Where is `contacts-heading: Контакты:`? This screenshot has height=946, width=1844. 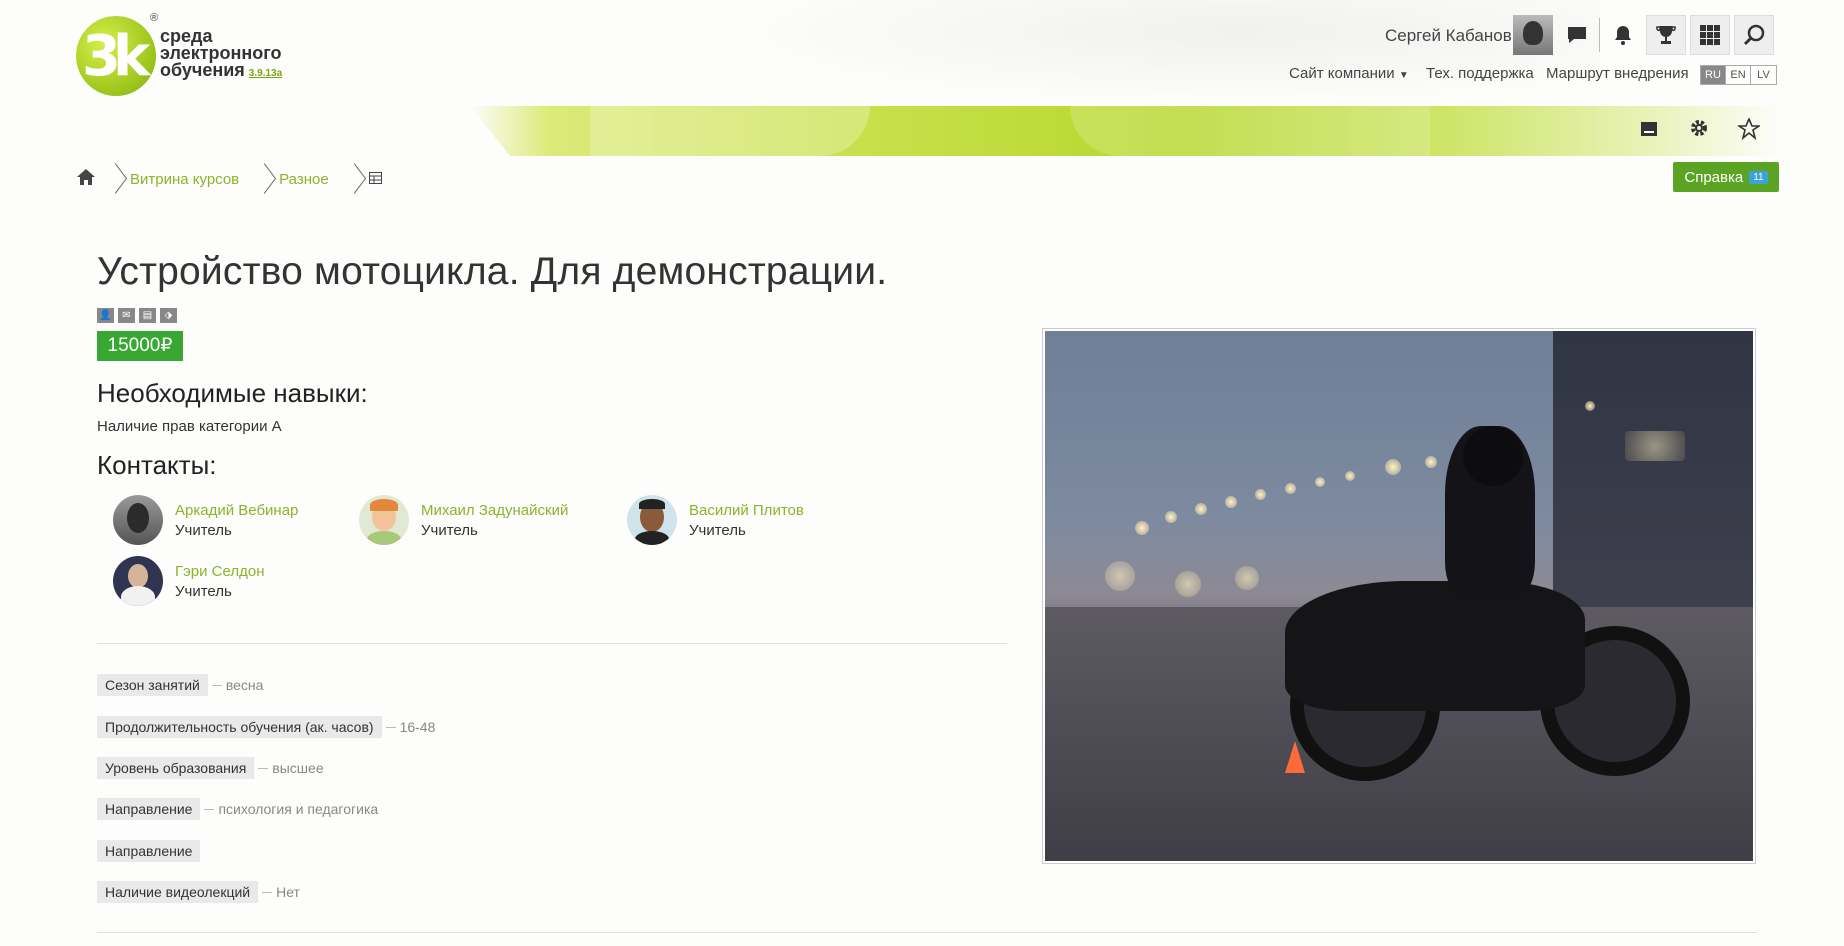
contacts-heading: Контакты: is located at coordinates (157, 465).